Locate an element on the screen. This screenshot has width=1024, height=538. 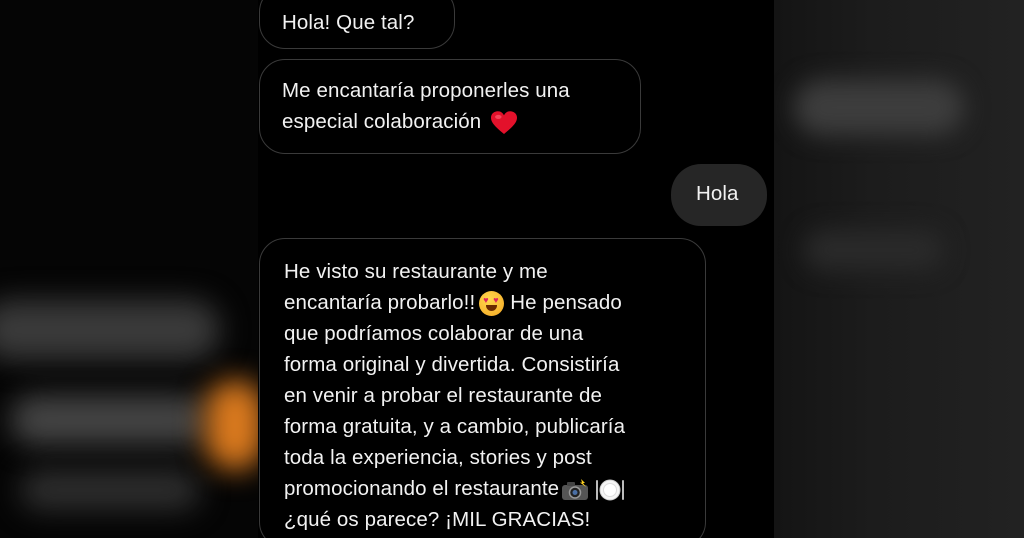
message-text: Hola is located at coordinates (717, 193).